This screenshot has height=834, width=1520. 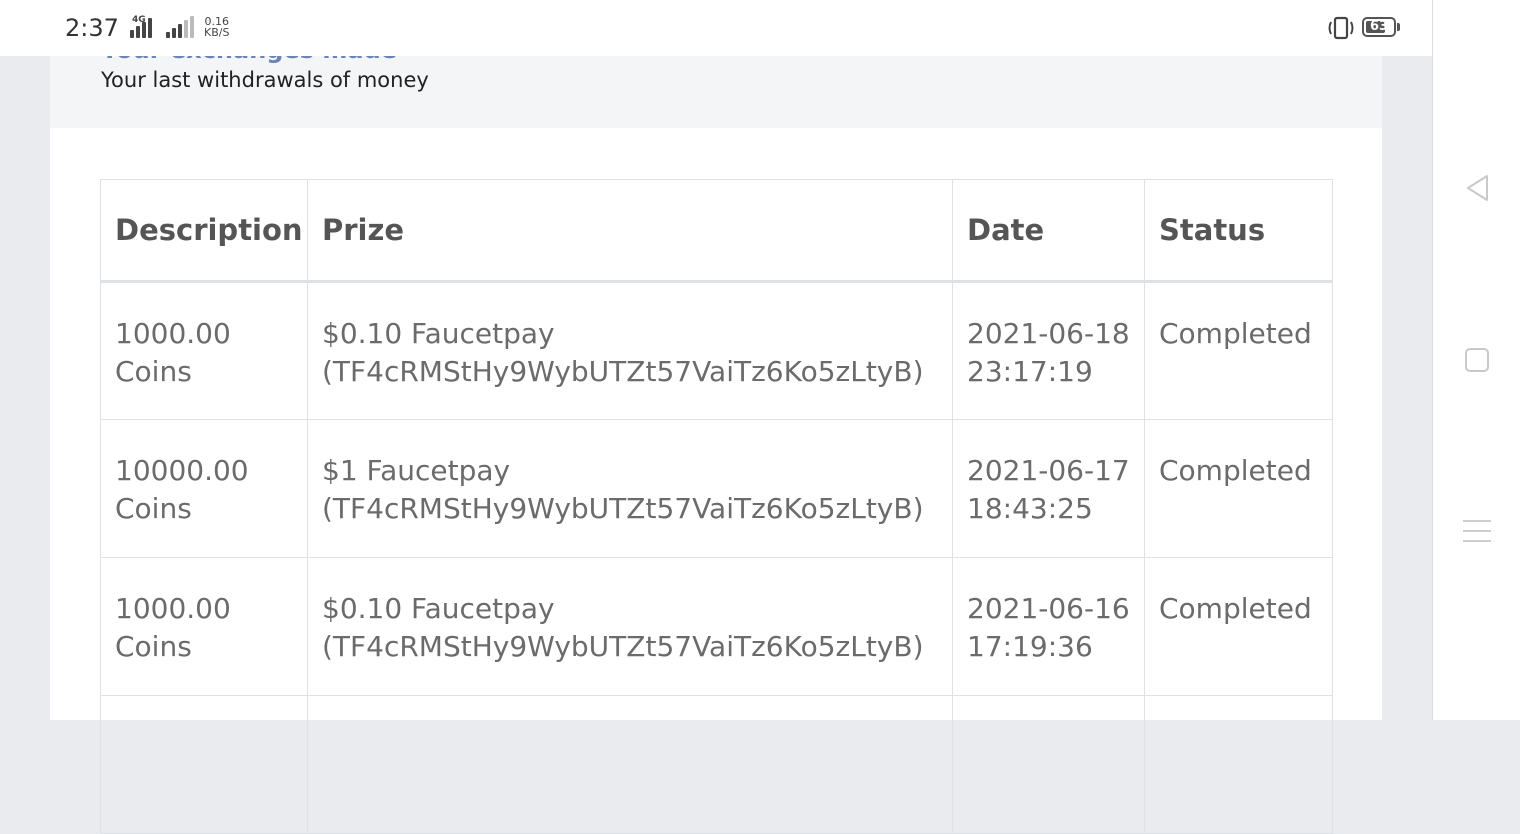 I want to click on clock: 2:37, so click(x=92, y=28).